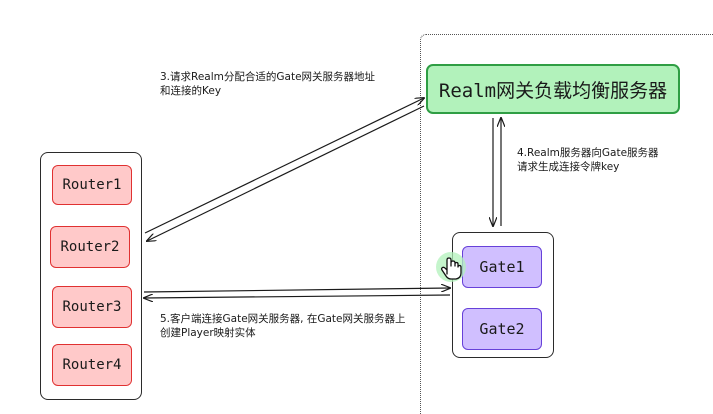 Image resolution: width=713 pixels, height=414 pixels. What do you see at coordinates (588, 160) in the screenshot?
I see `note-step-4: 4.Realm服务器向Gate服务器 请求生成连接令牌key` at bounding box center [588, 160].